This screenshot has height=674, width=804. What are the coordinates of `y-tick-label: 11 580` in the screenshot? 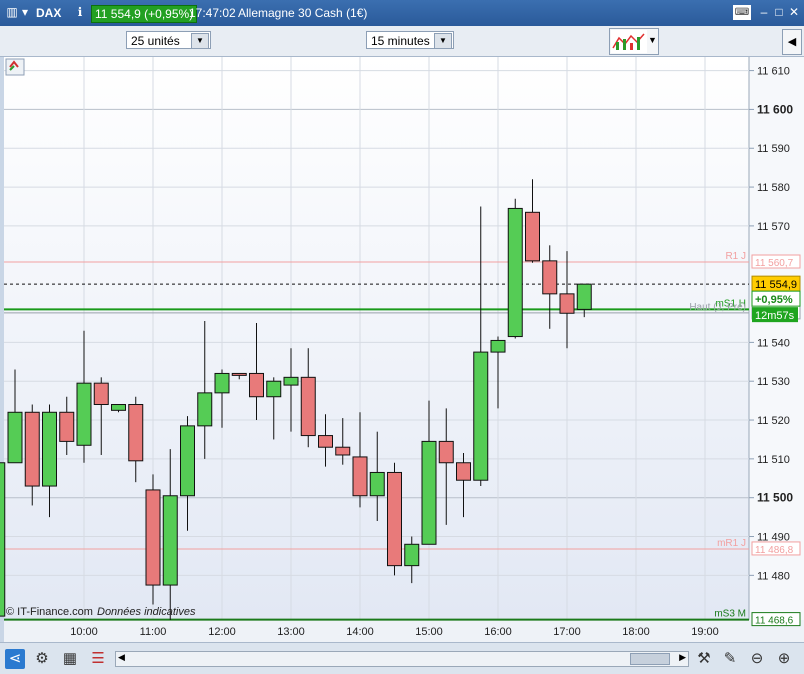 It's located at (773, 188).